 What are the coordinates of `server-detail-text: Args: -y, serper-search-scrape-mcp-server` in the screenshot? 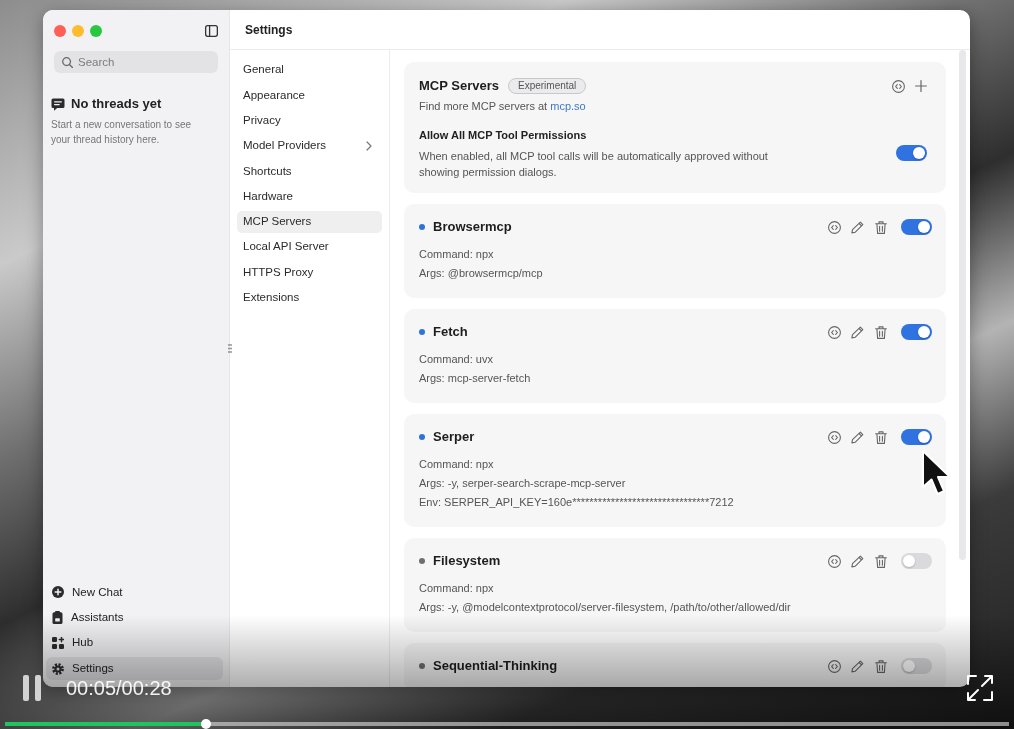 It's located at (523, 483).